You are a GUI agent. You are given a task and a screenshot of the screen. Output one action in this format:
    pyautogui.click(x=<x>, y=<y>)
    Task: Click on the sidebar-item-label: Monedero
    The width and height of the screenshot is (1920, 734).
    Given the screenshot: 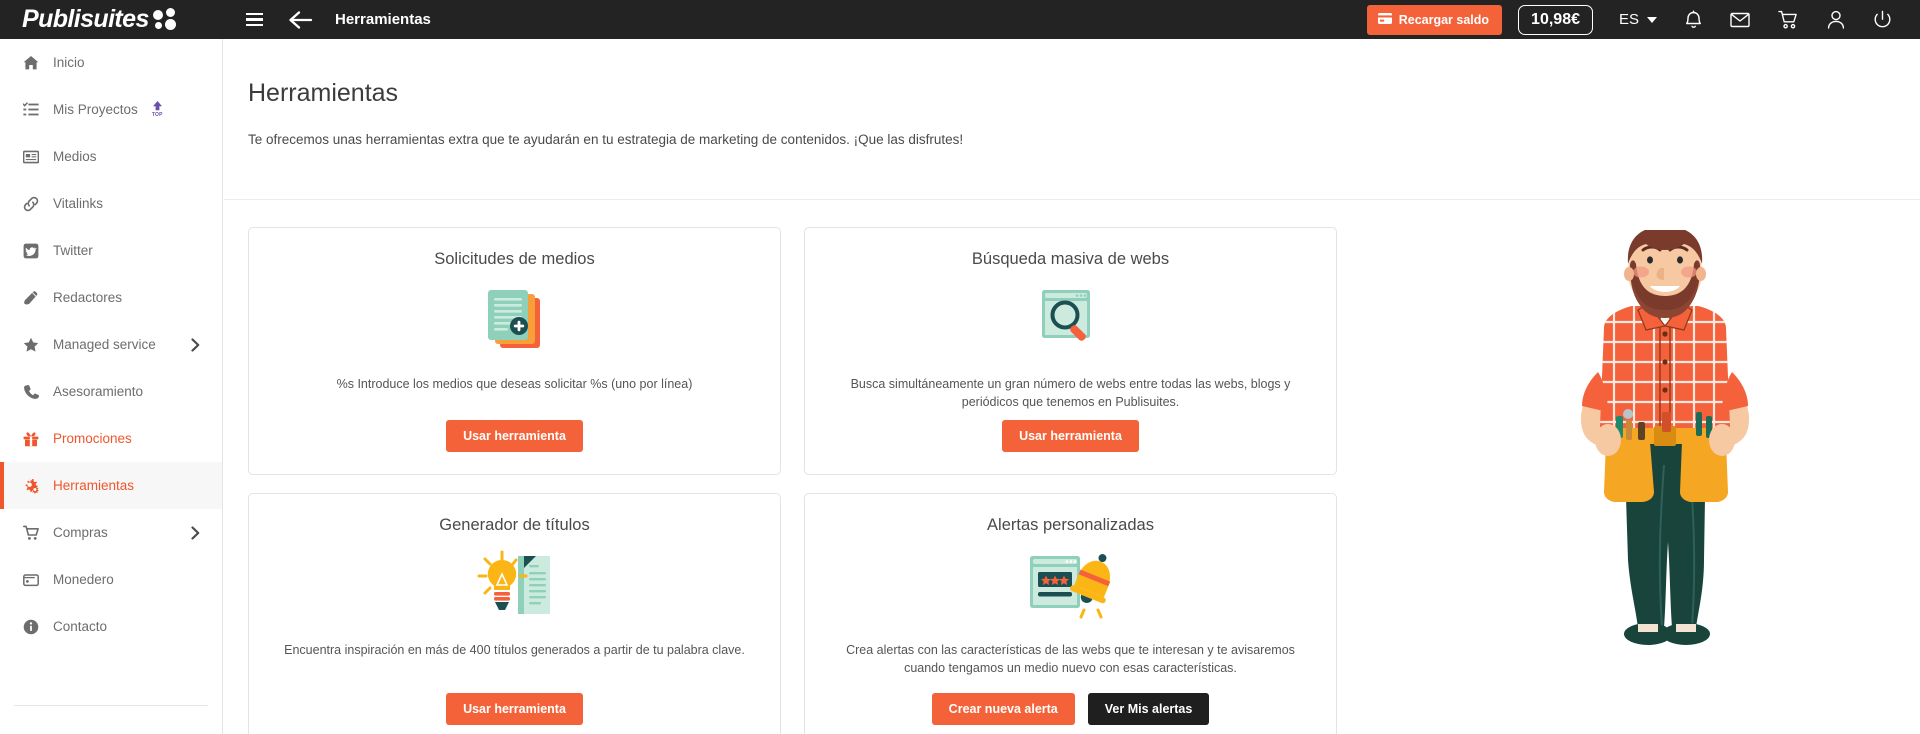 What is the action you would take?
    pyautogui.click(x=83, y=579)
    